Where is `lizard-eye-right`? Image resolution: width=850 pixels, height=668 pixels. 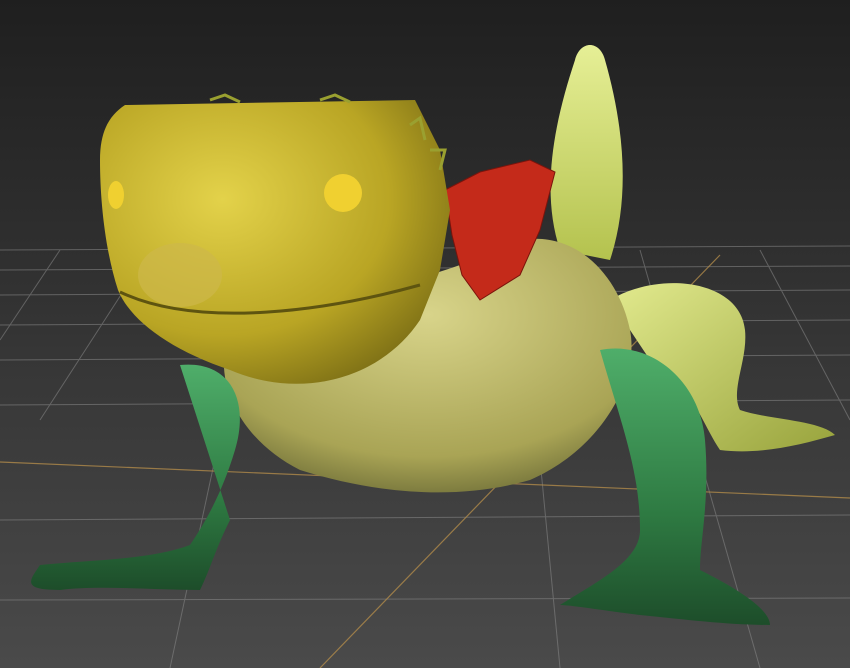
lizard-eye-right is located at coordinates (343, 193).